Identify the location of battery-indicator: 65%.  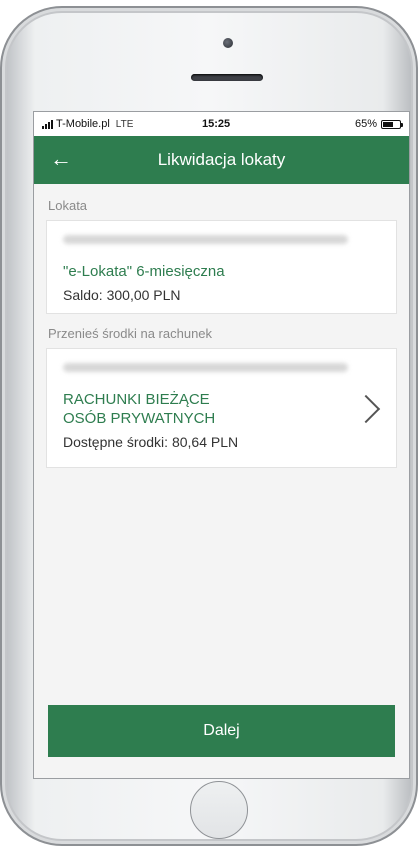
(378, 124).